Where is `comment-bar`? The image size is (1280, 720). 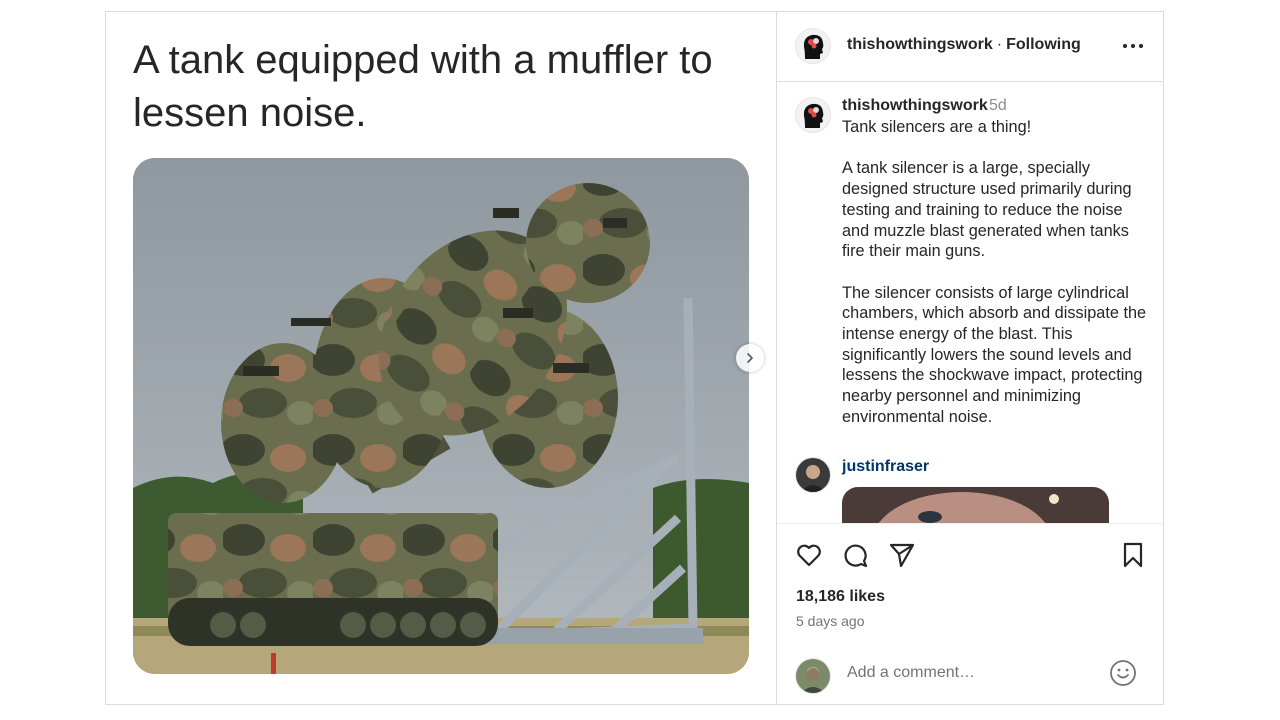
comment-bar is located at coordinates (970, 676).